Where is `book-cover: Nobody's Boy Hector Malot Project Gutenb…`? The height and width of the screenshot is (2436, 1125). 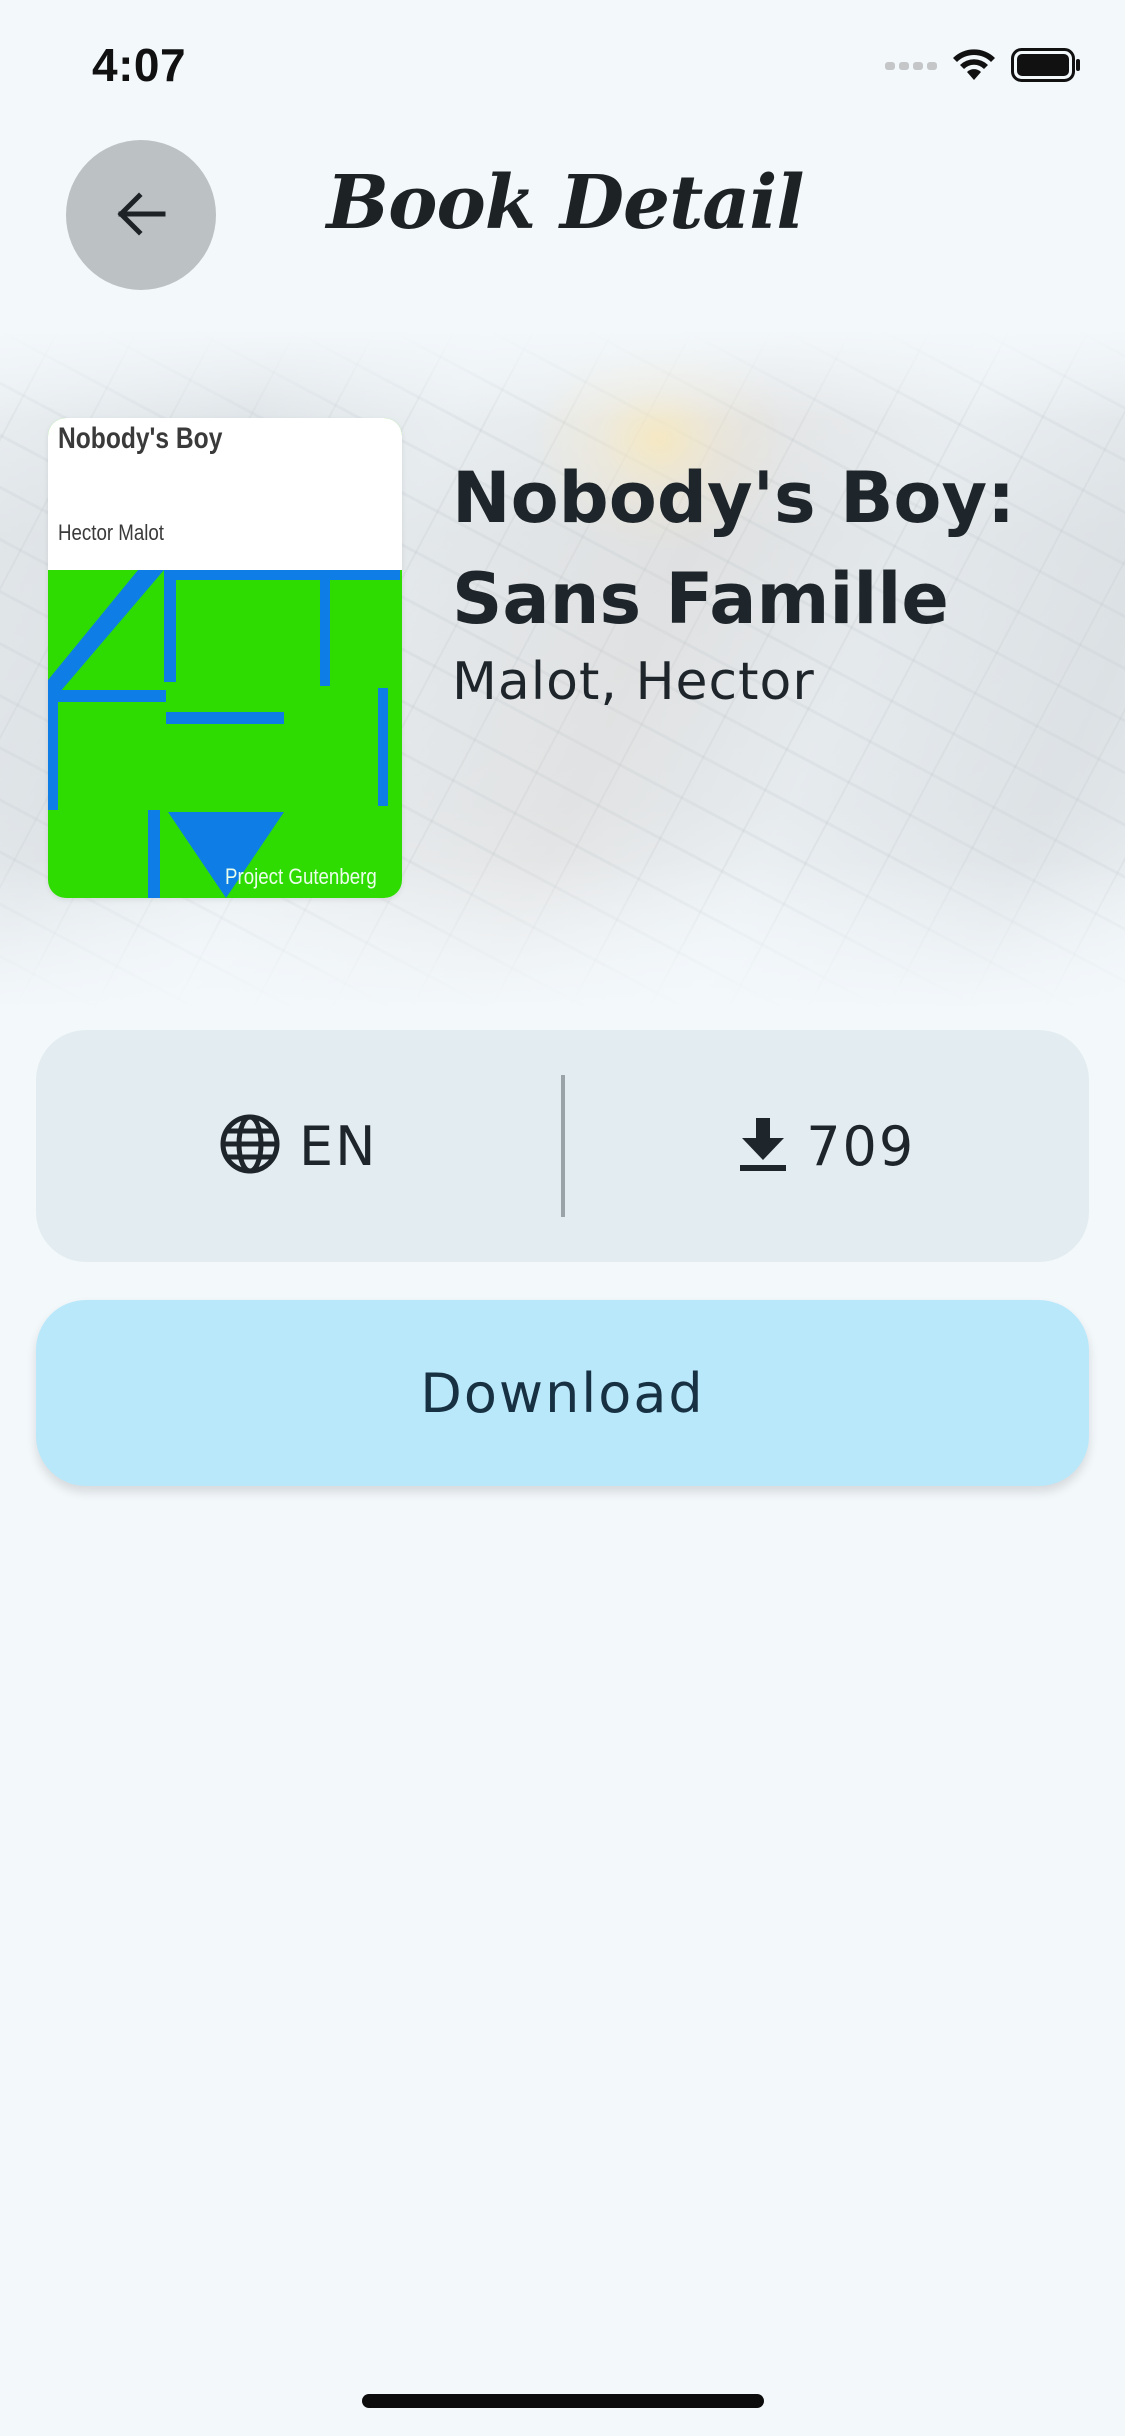 book-cover: Nobody's Boy Hector Malot Project Gutenb… is located at coordinates (225, 658).